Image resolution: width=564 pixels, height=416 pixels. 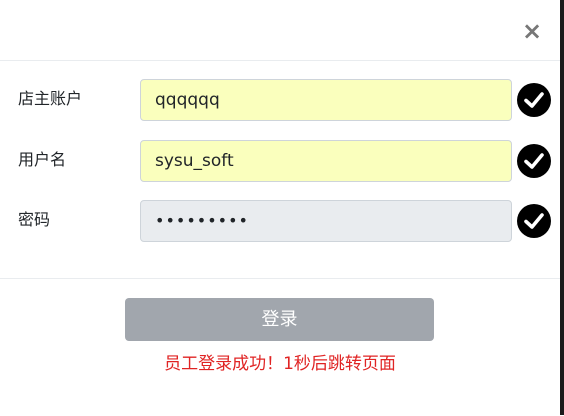 What do you see at coordinates (326, 221) in the screenshot?
I see `password-input: •••••••••` at bounding box center [326, 221].